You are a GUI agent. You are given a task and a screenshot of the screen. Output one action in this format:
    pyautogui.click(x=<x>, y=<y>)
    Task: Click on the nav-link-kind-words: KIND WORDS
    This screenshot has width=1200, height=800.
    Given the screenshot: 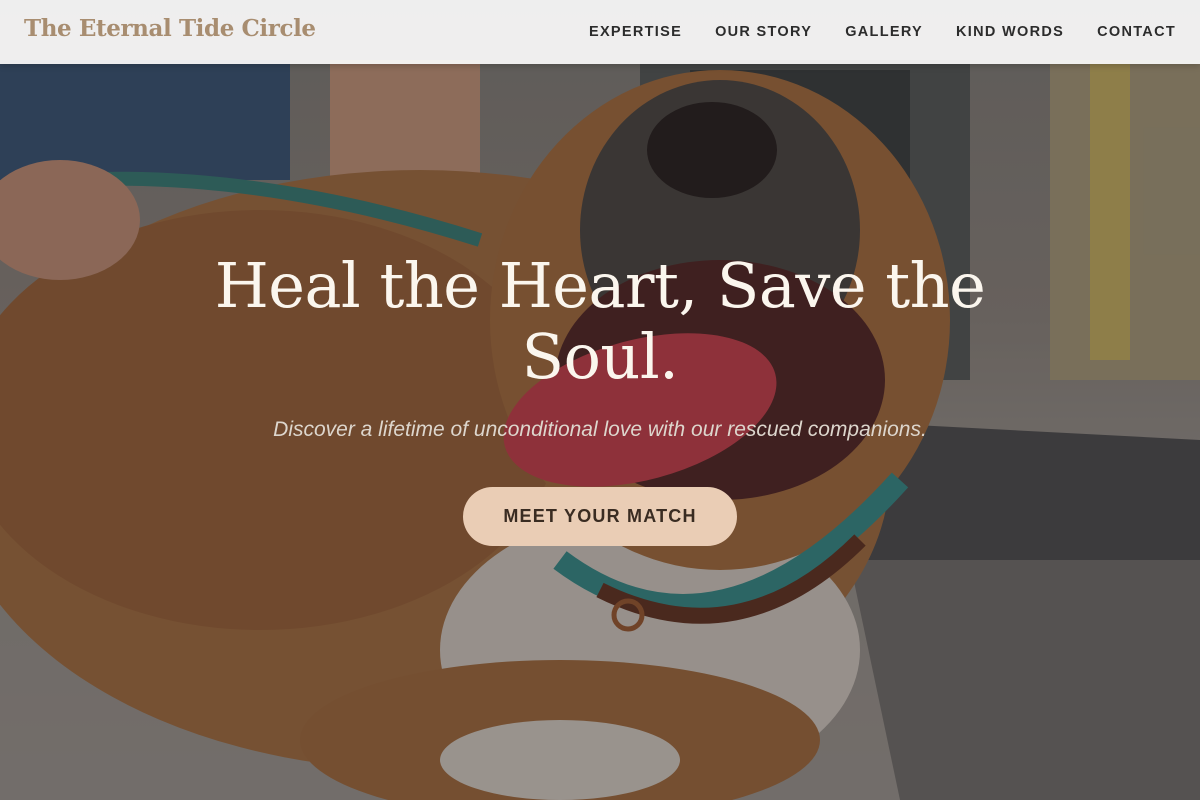 What is the action you would take?
    pyautogui.click(x=1010, y=32)
    